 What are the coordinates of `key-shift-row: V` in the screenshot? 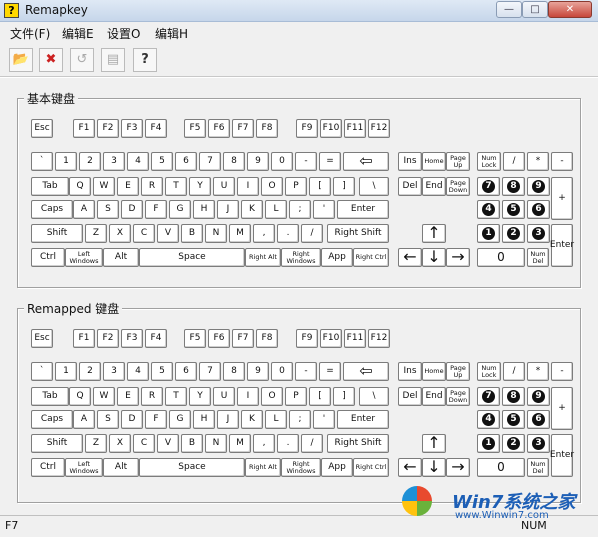 It's located at (168, 233).